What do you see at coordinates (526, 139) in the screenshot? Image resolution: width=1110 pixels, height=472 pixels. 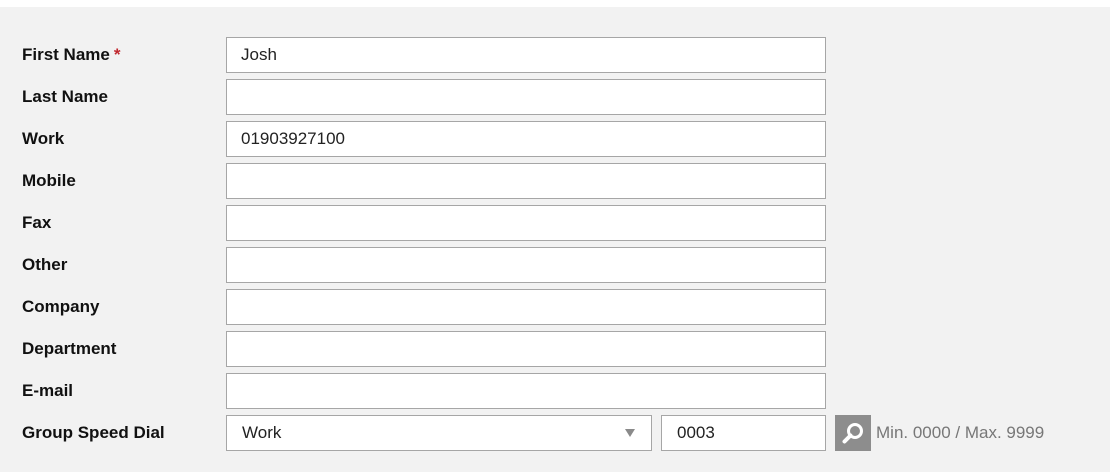 I see `work-phone-input` at bounding box center [526, 139].